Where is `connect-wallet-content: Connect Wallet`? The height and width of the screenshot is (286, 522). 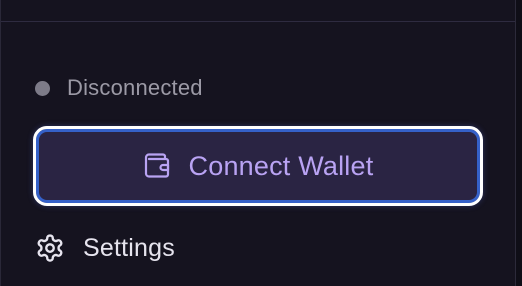
connect-wallet-content: Connect Wallet is located at coordinates (258, 166).